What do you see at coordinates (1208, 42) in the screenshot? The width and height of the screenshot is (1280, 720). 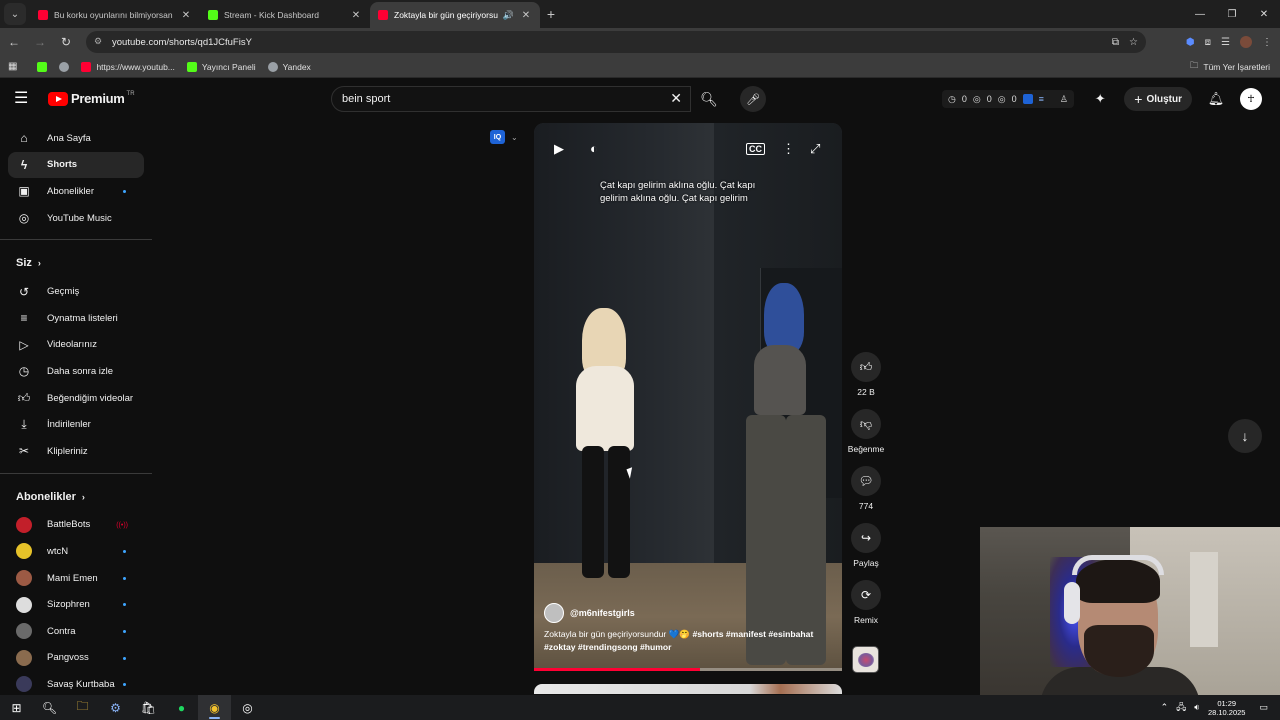 I see `extensions-puzzle-icon: ⧈` at bounding box center [1208, 42].